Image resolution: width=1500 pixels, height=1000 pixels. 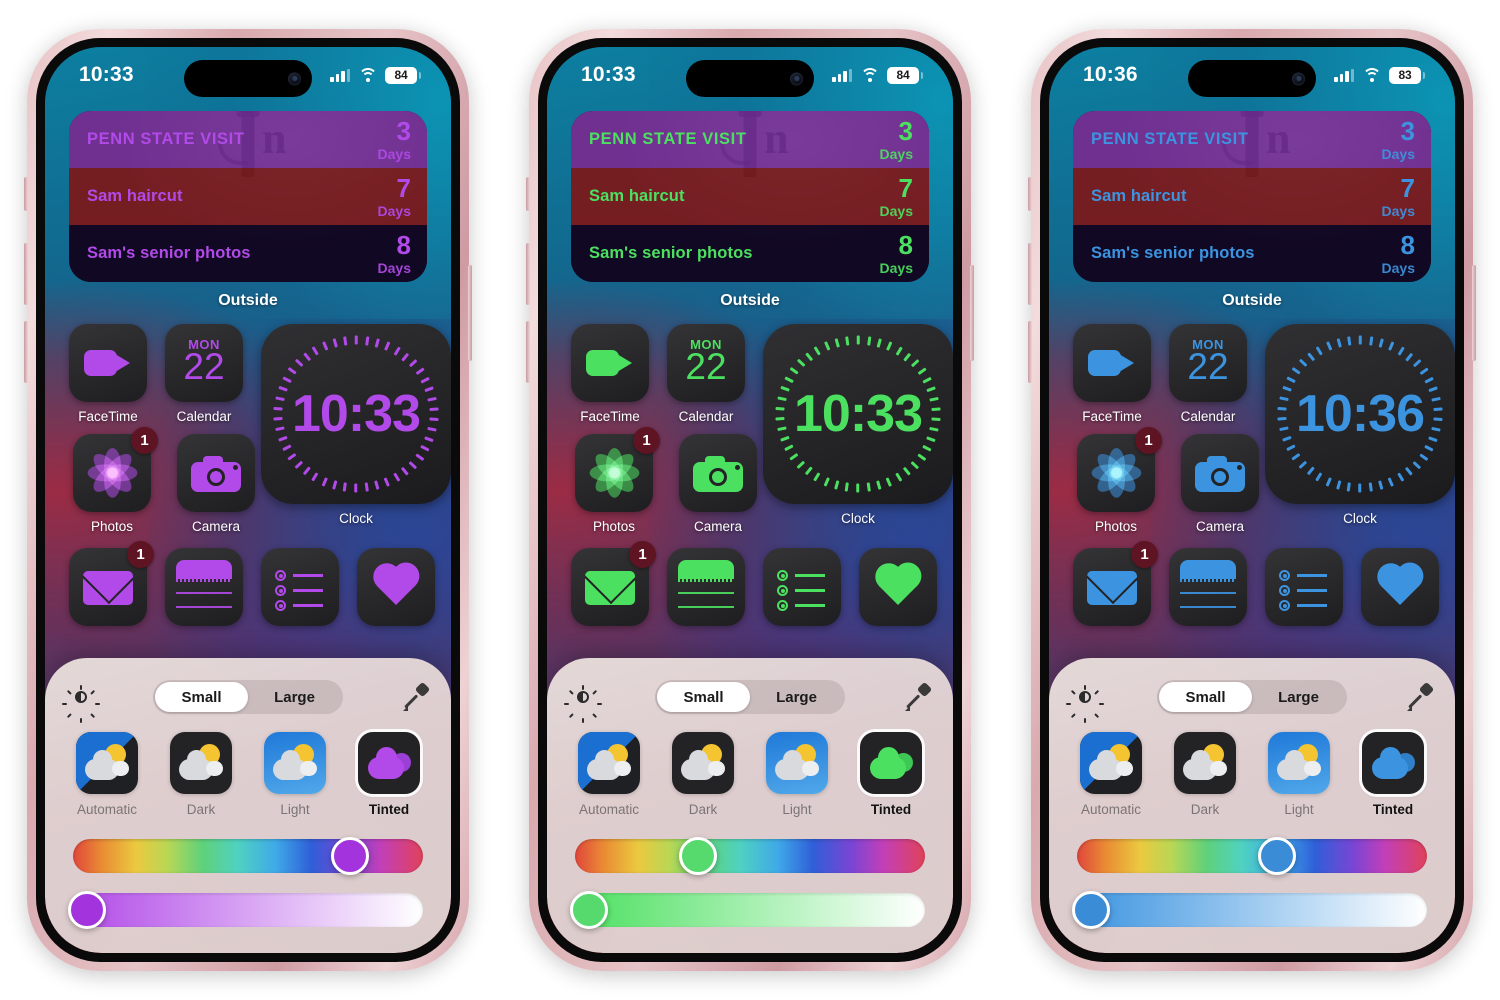 I want to click on app-label: Clock, so click(x=1360, y=518).